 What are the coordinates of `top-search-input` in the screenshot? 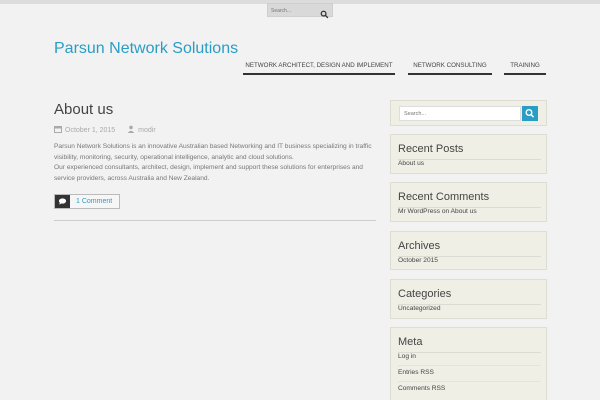 It's located at (295, 10).